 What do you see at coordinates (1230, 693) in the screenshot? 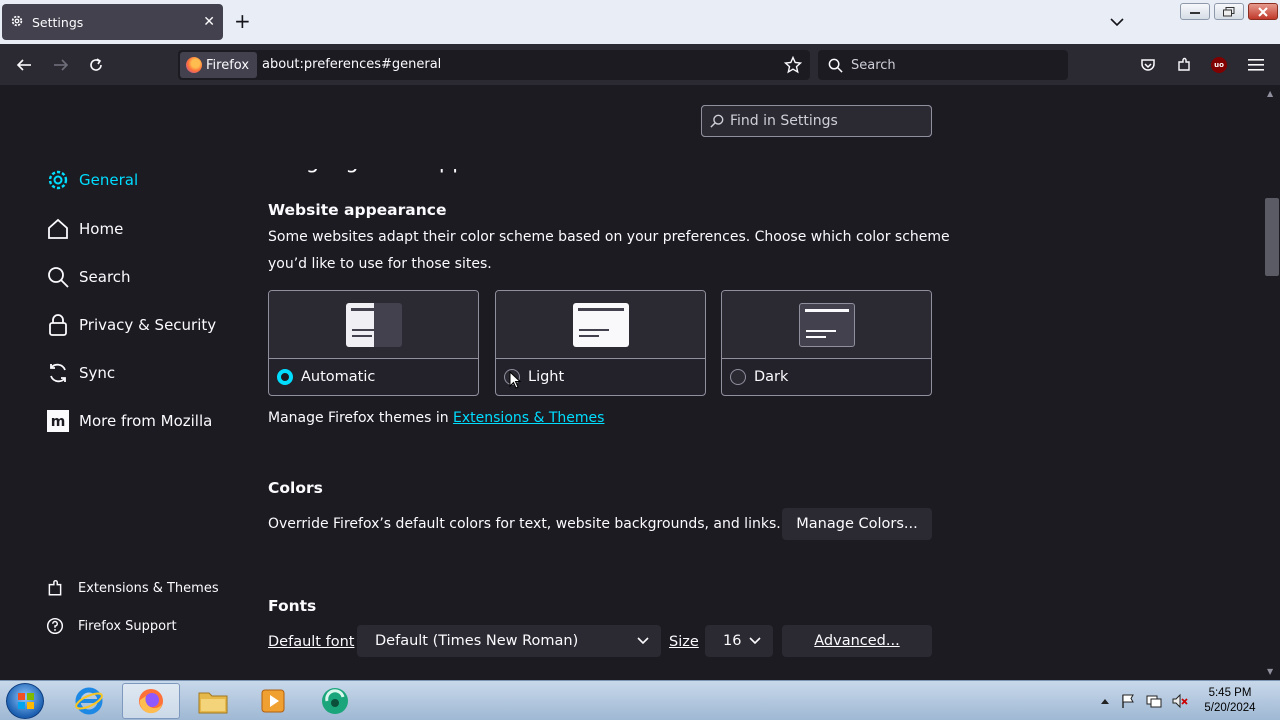
I see `clock-time: 5:45 PM` at bounding box center [1230, 693].